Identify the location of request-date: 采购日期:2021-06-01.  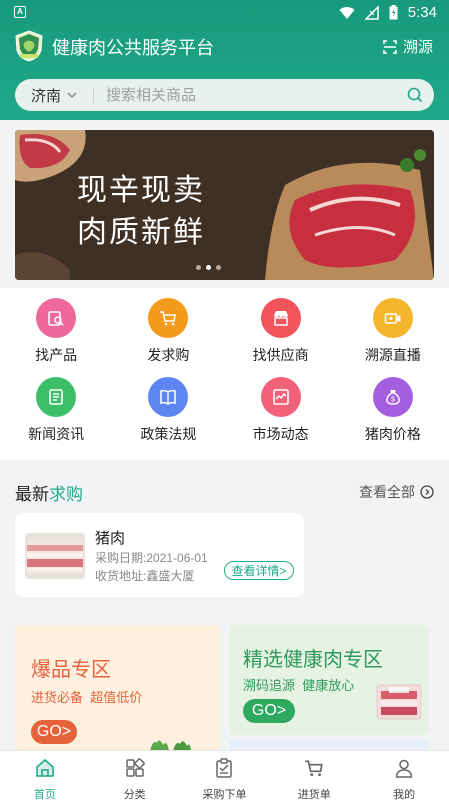
(151, 557).